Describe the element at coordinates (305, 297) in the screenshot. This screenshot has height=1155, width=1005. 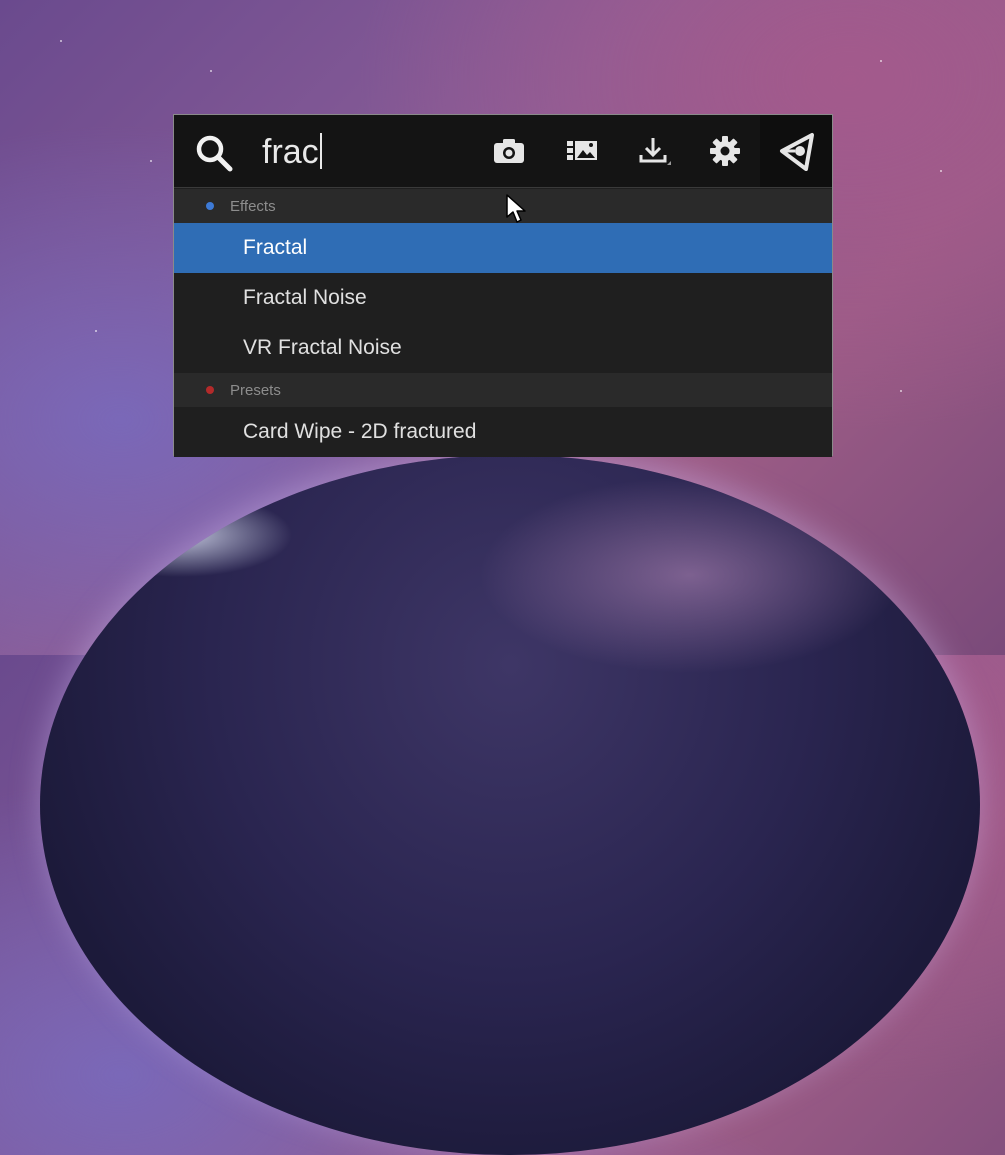
I see `result-item-label: Fractal Noise` at that location.